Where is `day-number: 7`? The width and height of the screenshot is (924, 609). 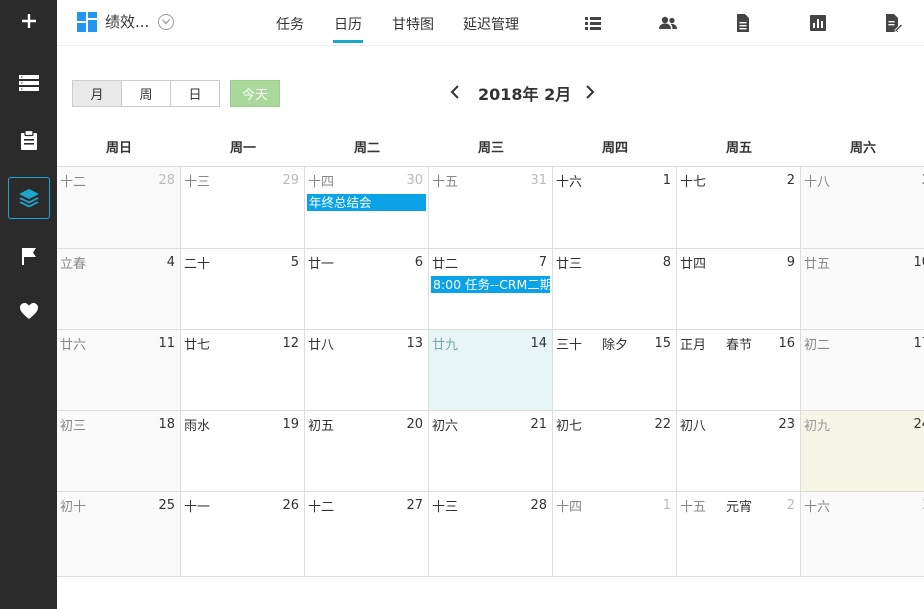
day-number: 7 is located at coordinates (542, 262).